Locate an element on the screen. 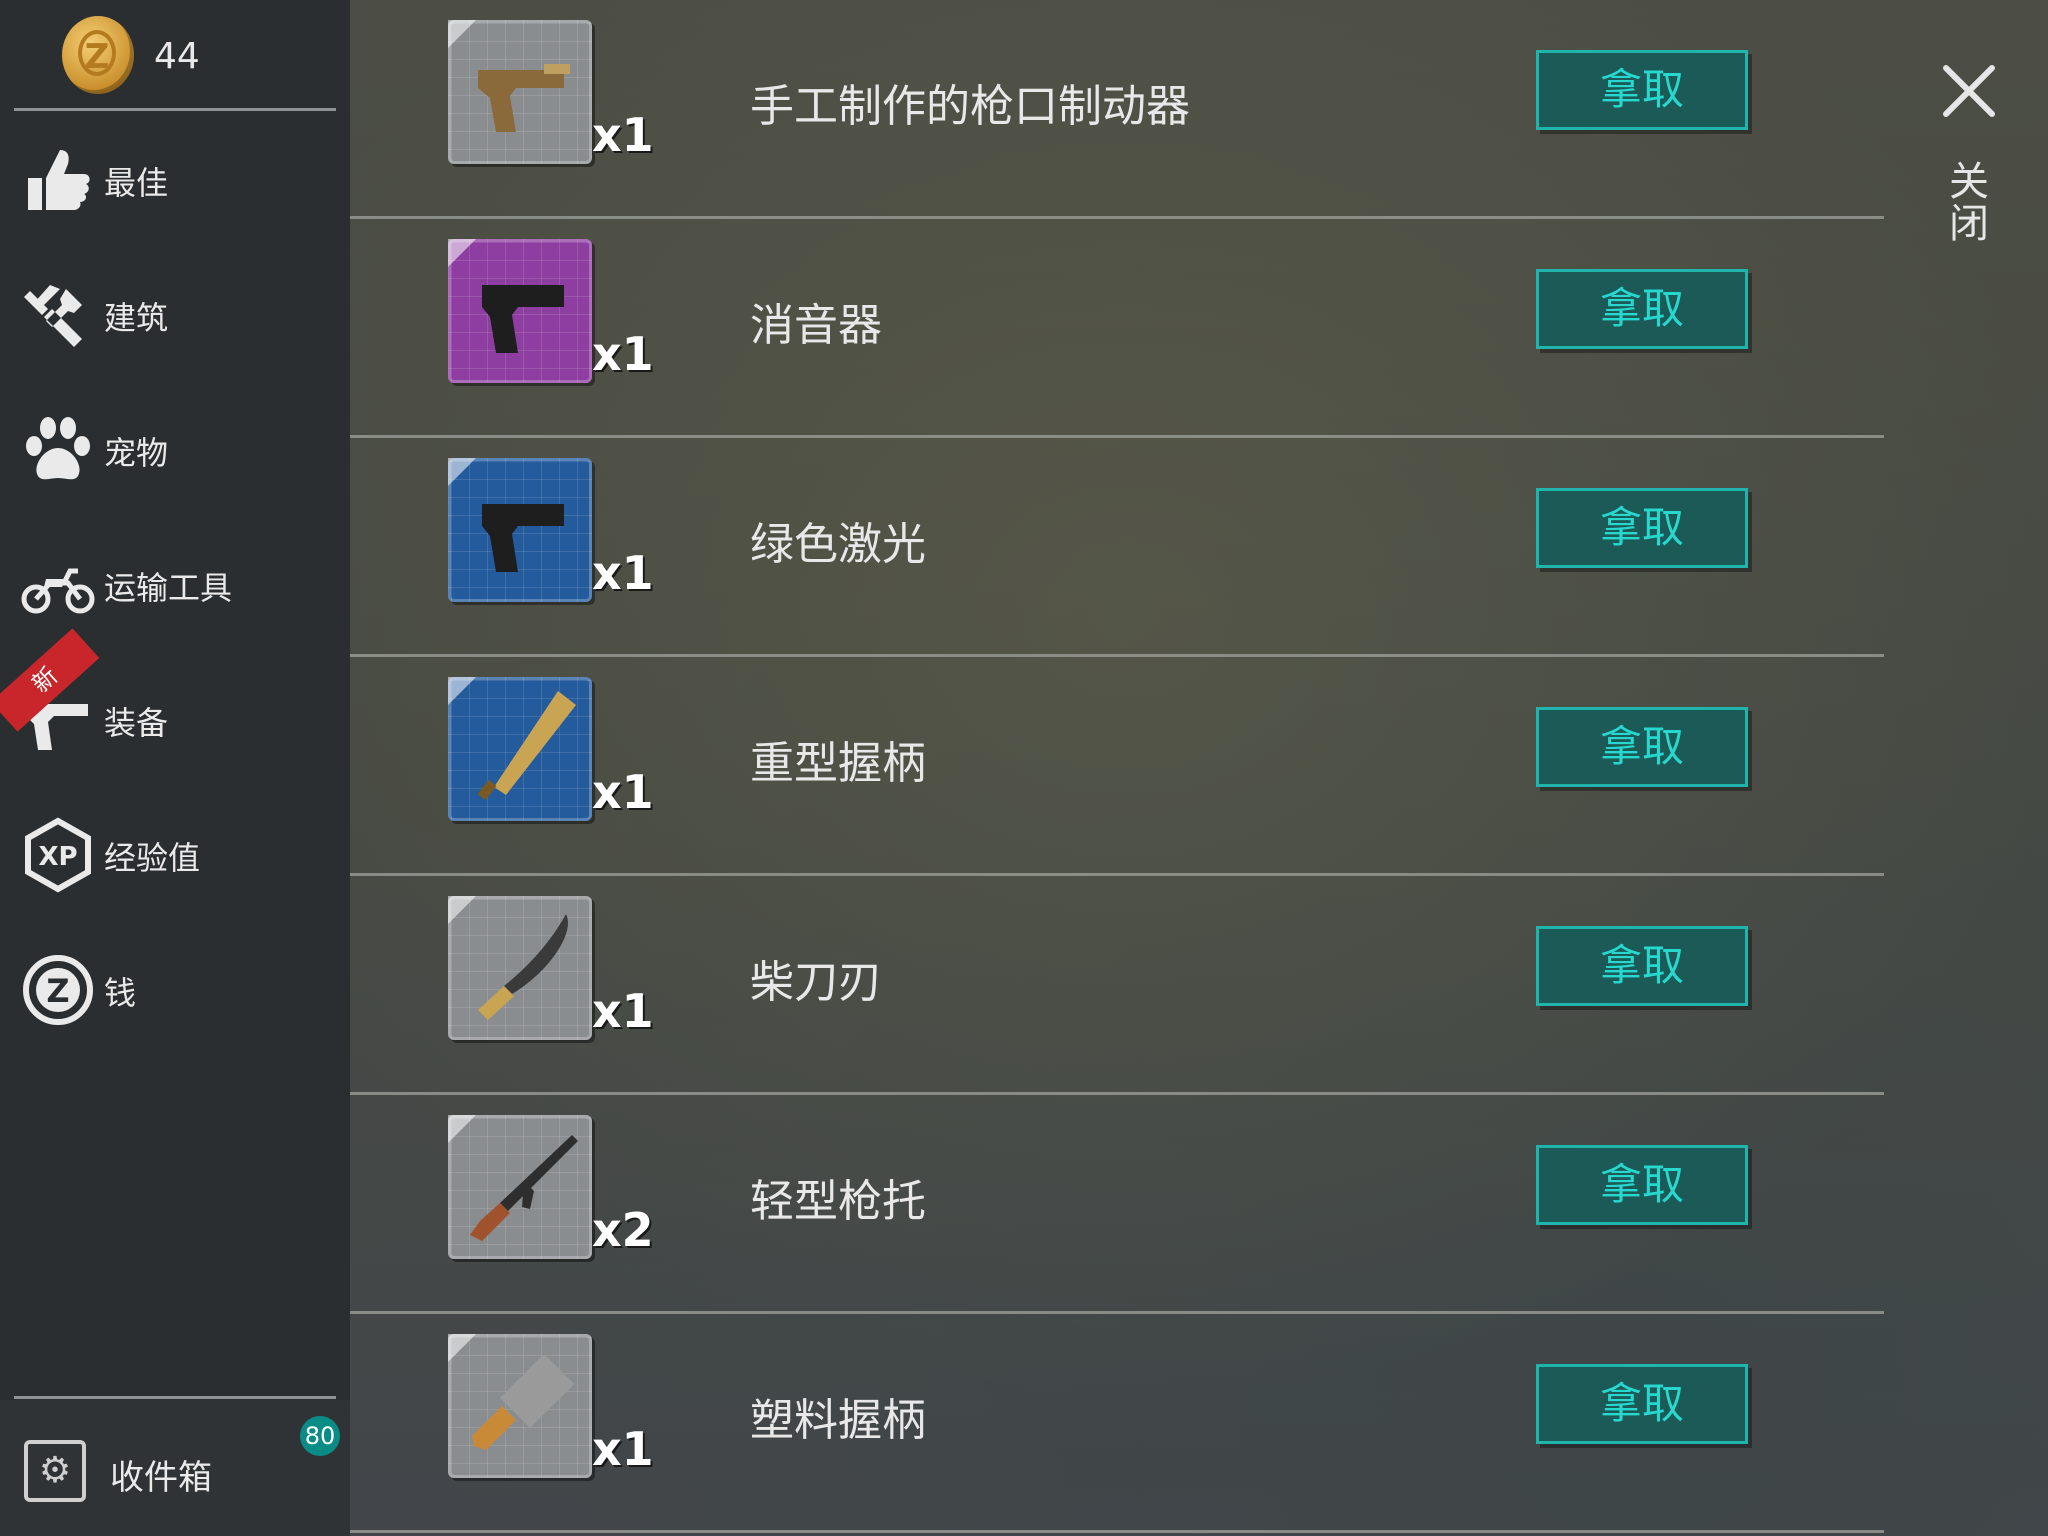  item-quantity: x2 is located at coordinates (623, 1230).